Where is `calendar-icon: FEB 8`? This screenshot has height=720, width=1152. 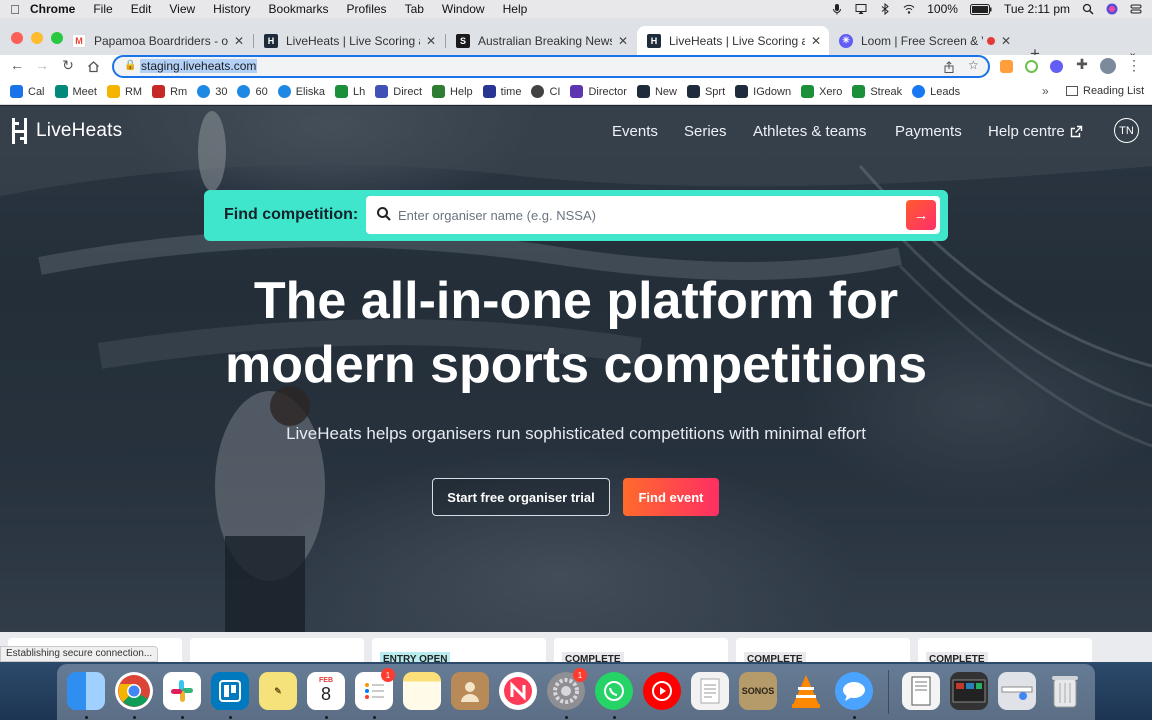
calendar-icon: FEB 8 is located at coordinates (326, 691).